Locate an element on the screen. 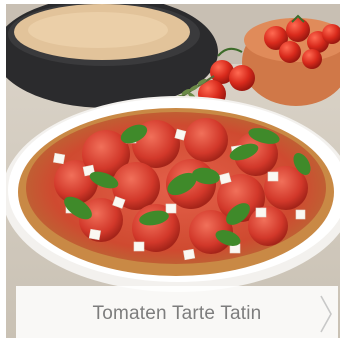  recipe-title: Tomaten Tarte Tatin is located at coordinates (177, 313).